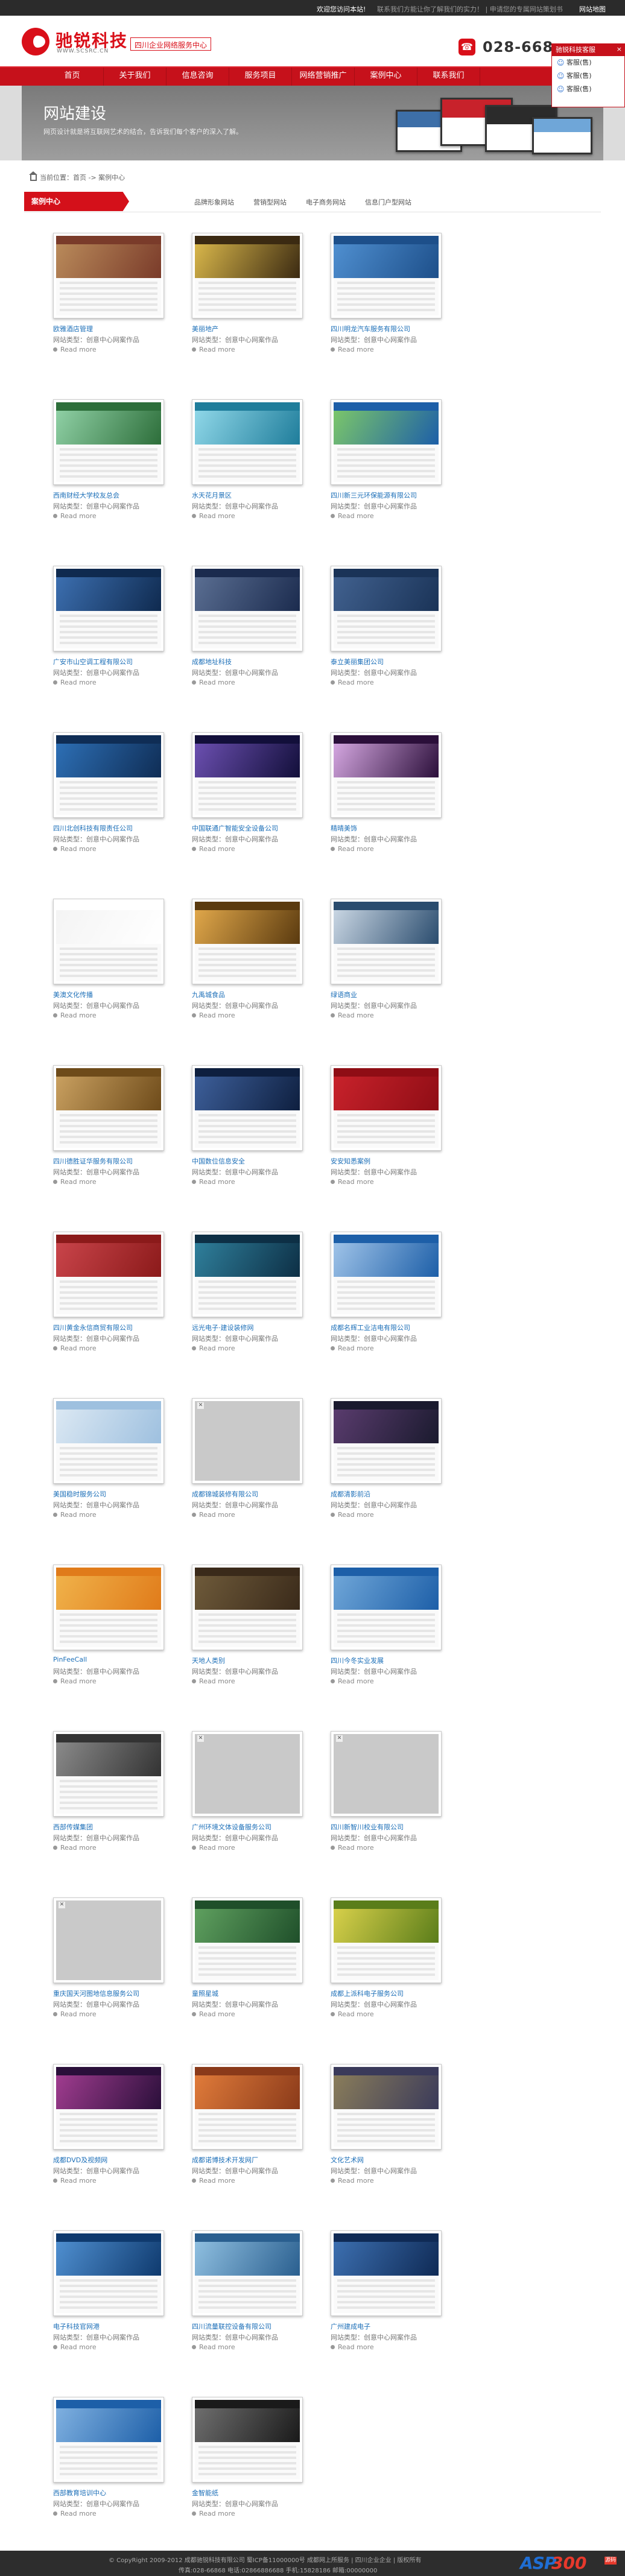  What do you see at coordinates (93, 1327) in the screenshot?
I see `case-title-link: 四川黄金永信商贸有限公司` at bounding box center [93, 1327].